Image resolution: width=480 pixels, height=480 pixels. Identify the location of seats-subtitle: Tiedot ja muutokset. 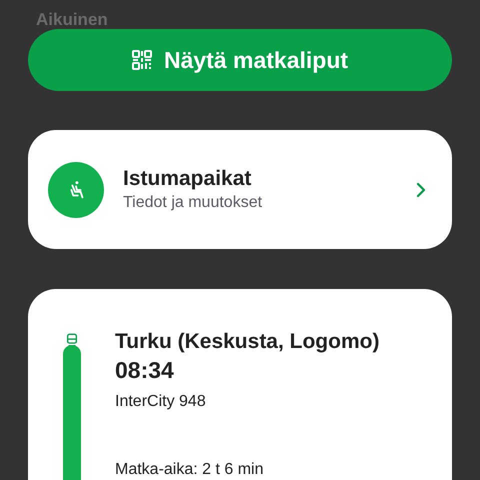
(193, 202).